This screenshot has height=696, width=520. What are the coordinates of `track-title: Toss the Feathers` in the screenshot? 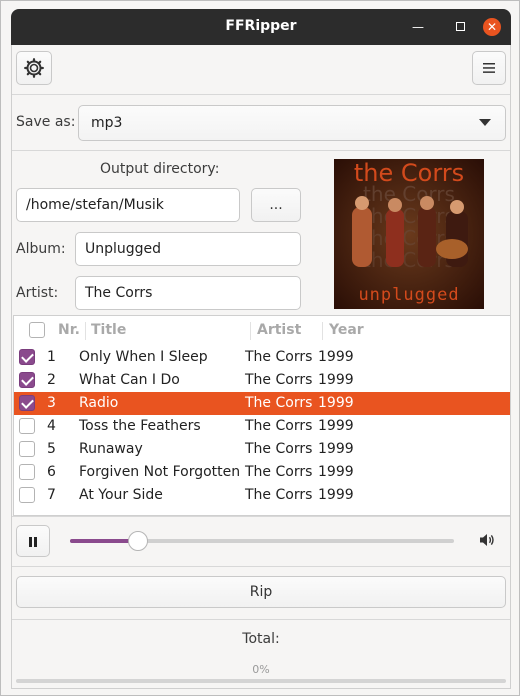 It's located at (140, 426).